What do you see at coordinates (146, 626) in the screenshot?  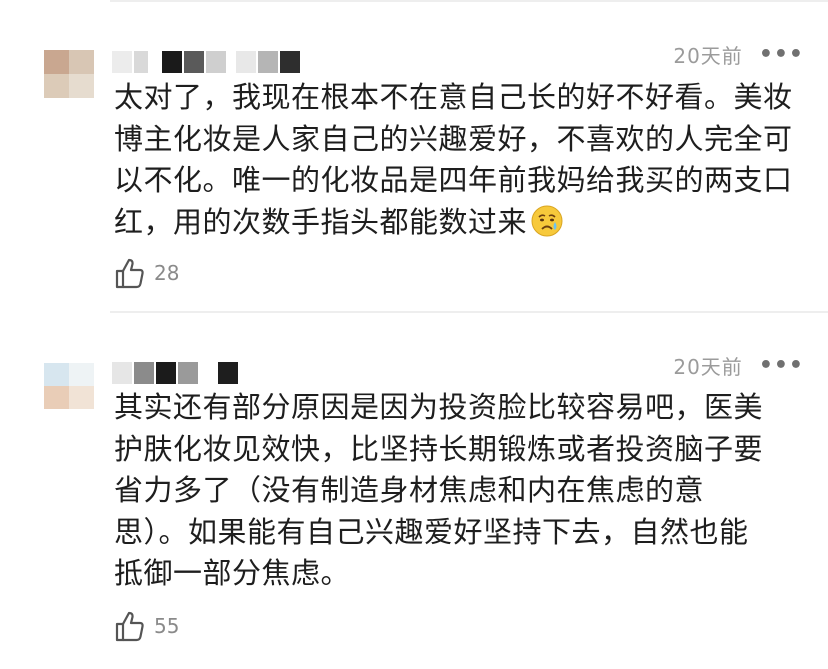 I see `like-button: 55` at bounding box center [146, 626].